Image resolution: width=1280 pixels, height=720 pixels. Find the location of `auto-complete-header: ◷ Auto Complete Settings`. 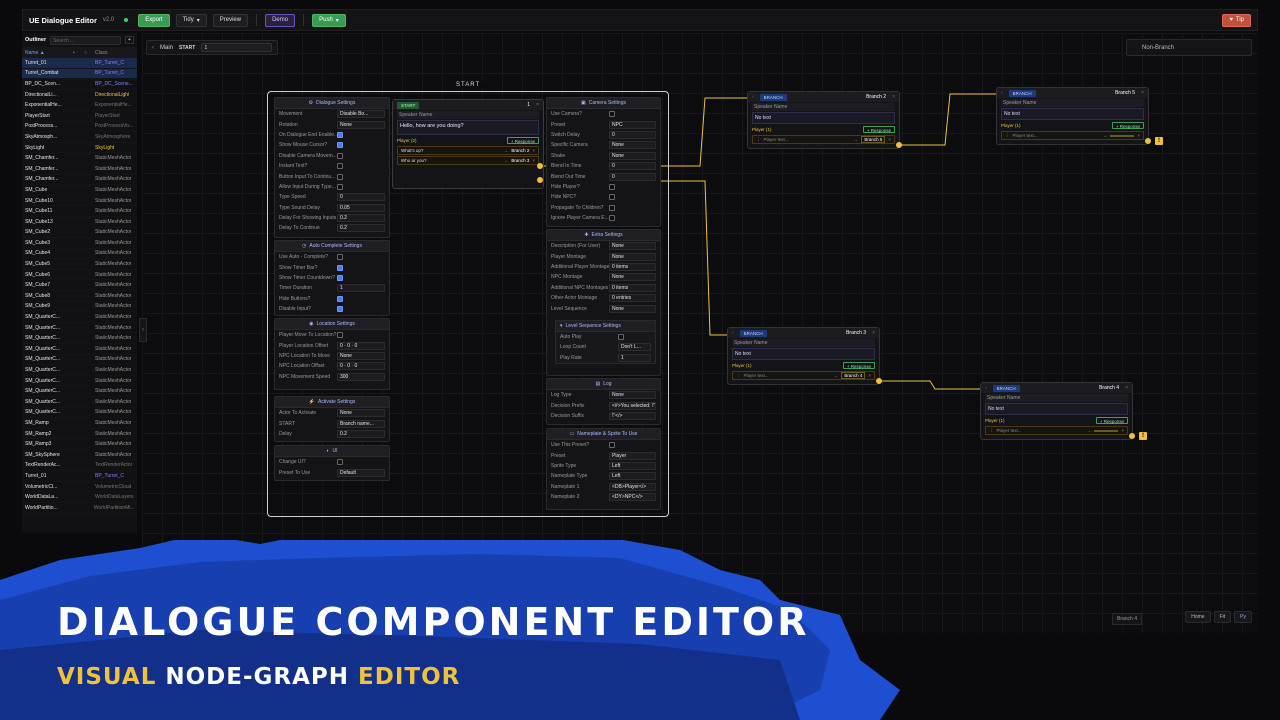

auto-complete-header: ◷ Auto Complete Settings is located at coordinates (332, 246).